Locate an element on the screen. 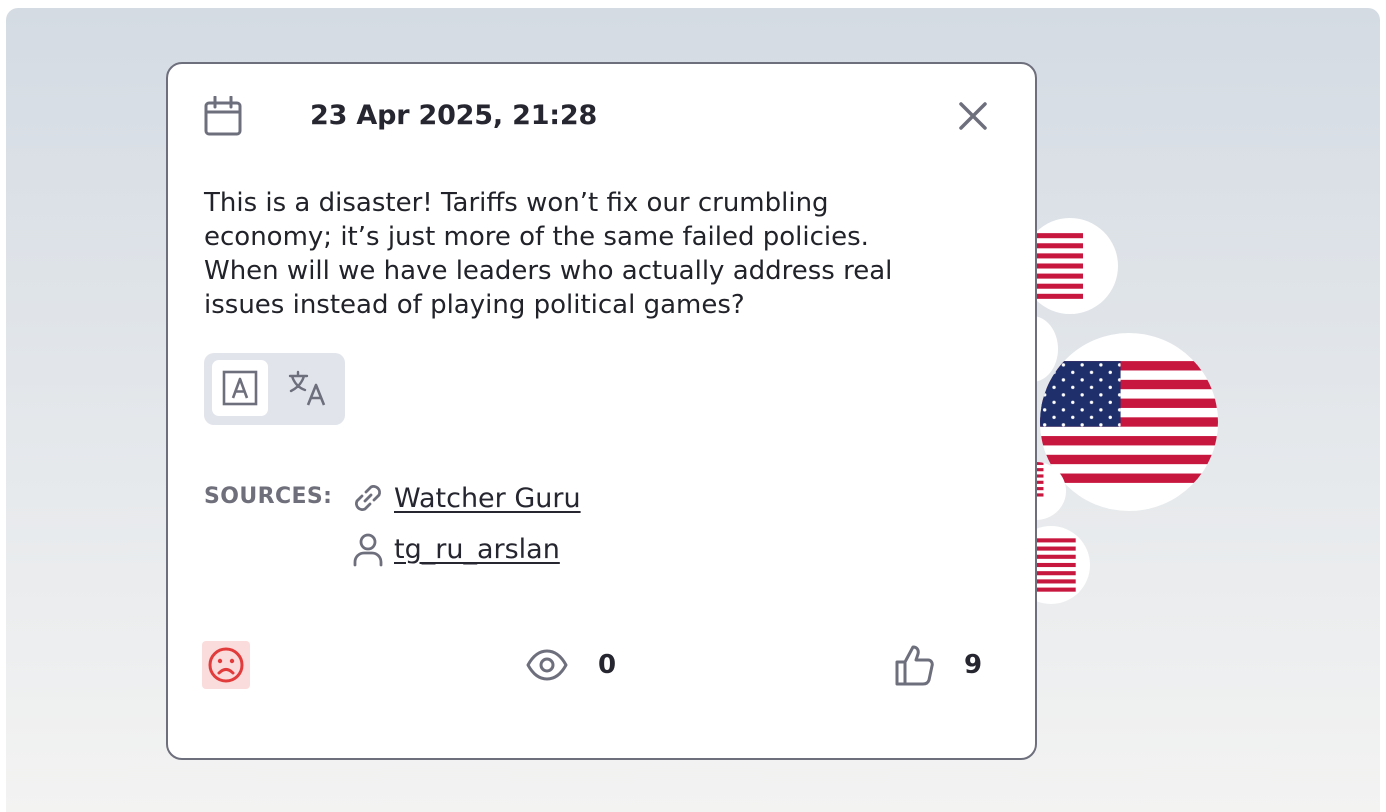  source-link-watcher-guru: Watcher Guru is located at coordinates (487, 498).